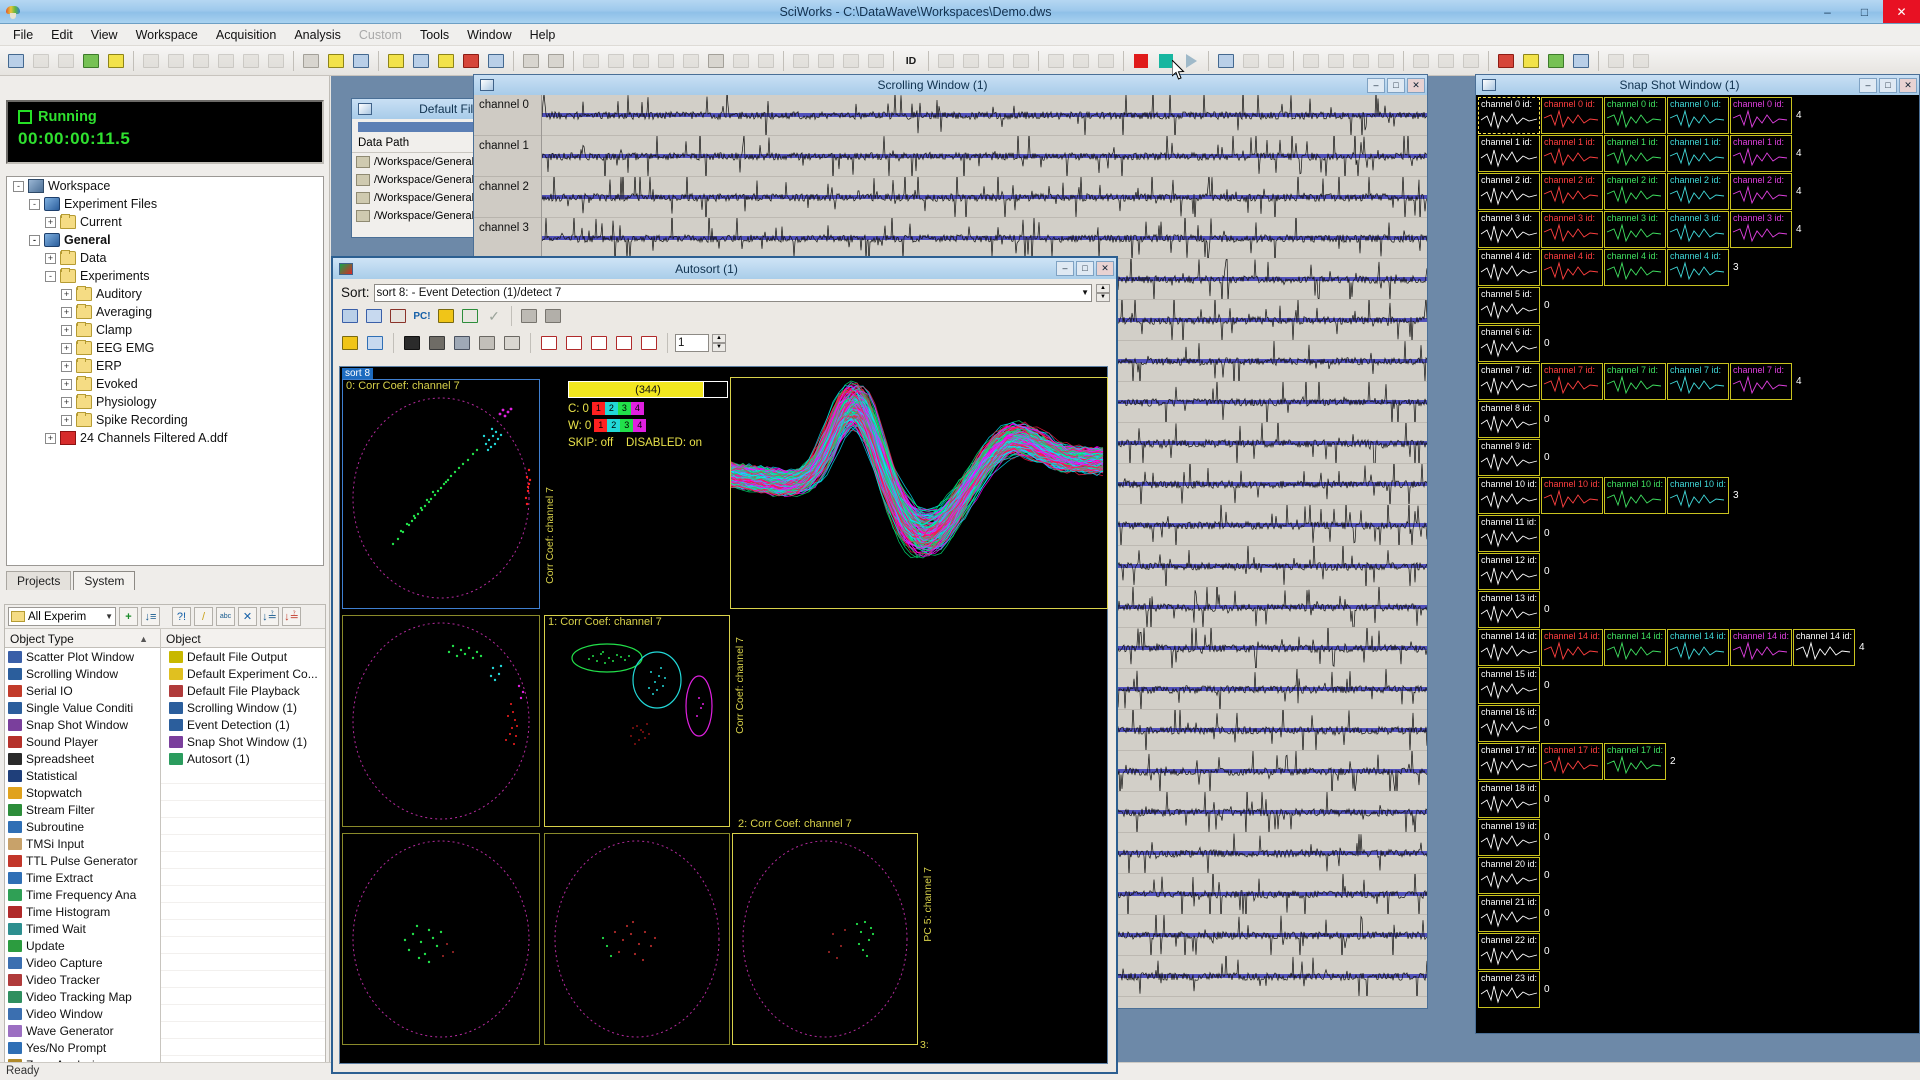 This screenshot has height=1080, width=1920. Describe the element at coordinates (336, 61) in the screenshot. I see `toolbar-help-icon` at that location.